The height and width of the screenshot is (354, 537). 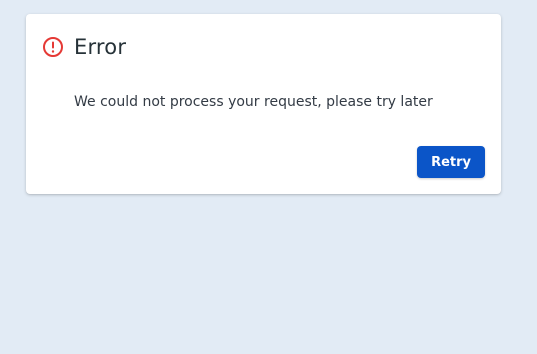 What do you see at coordinates (53, 47) in the screenshot?
I see `error-icon` at bounding box center [53, 47].